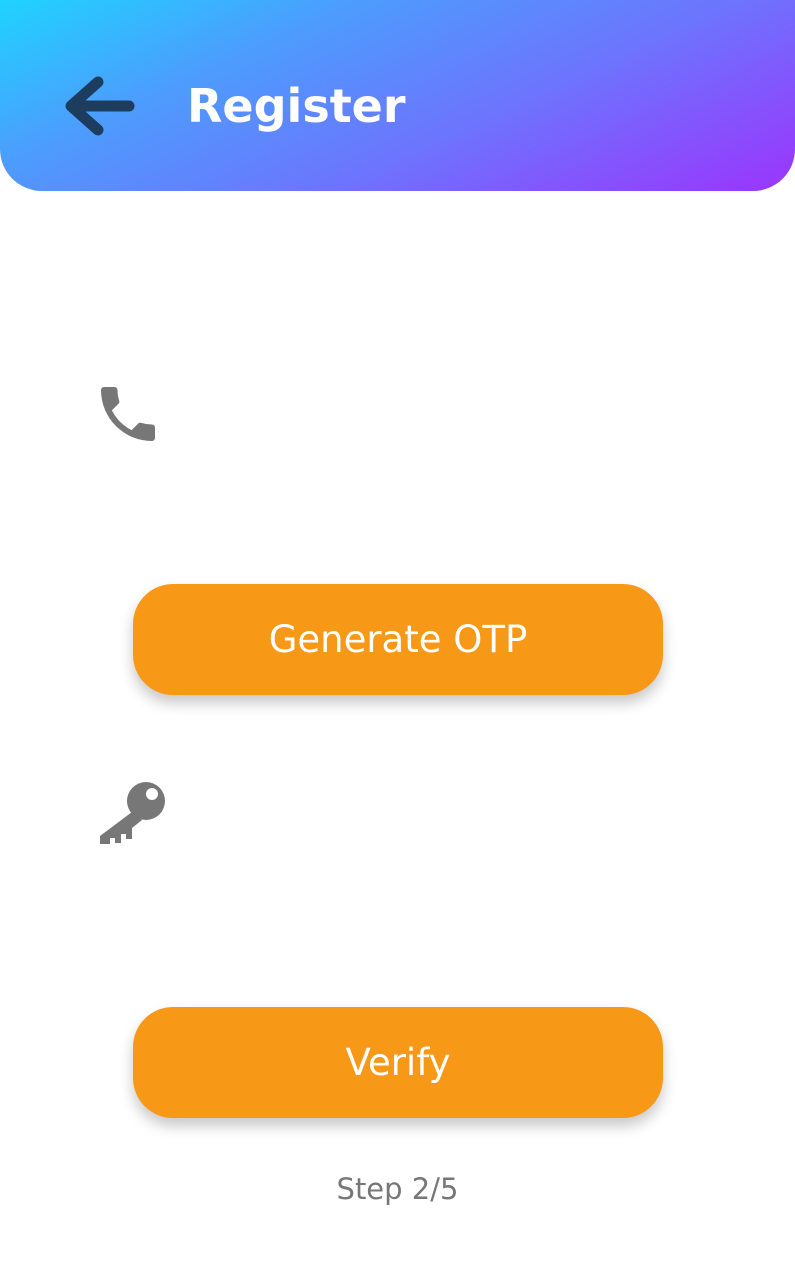 The image size is (795, 1280). Describe the element at coordinates (398, 1062) in the screenshot. I see `verify-button: Verify` at that location.